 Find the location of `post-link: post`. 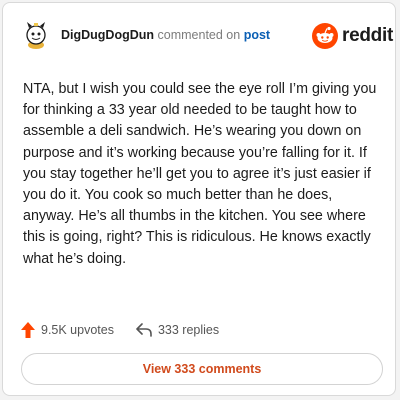

post-link: post is located at coordinates (257, 35).